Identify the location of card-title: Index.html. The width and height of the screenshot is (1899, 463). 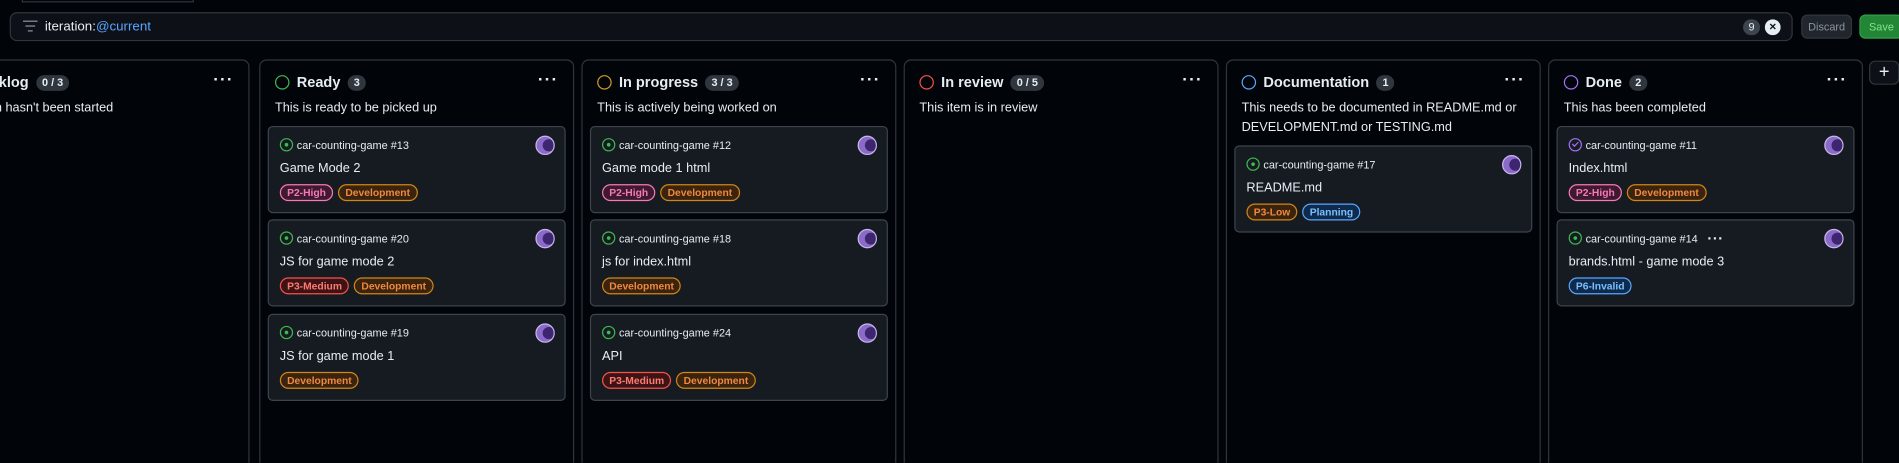
(1598, 168).